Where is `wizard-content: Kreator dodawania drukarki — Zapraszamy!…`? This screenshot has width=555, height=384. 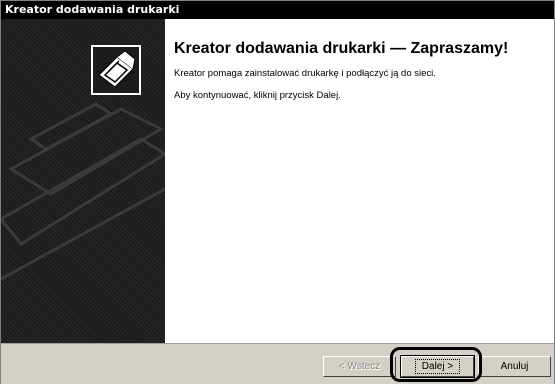
wizard-content: Kreator dodawania drukarki — Zapraszamy!… is located at coordinates (359, 75).